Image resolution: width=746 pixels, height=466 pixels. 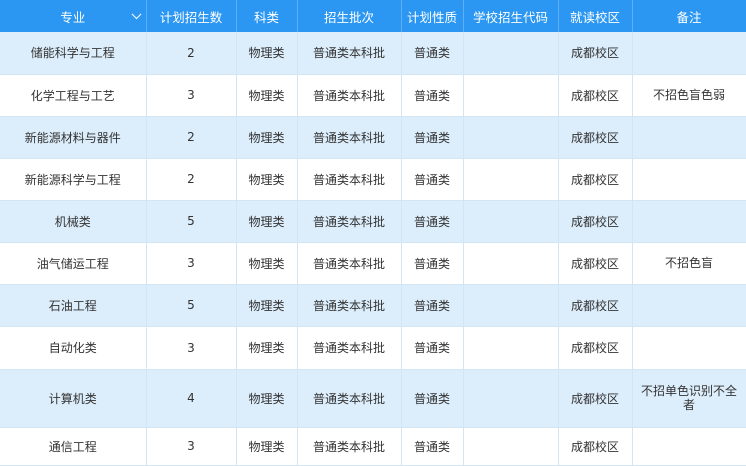 I want to click on cell-major: 化学工程与工艺, so click(x=73, y=95).